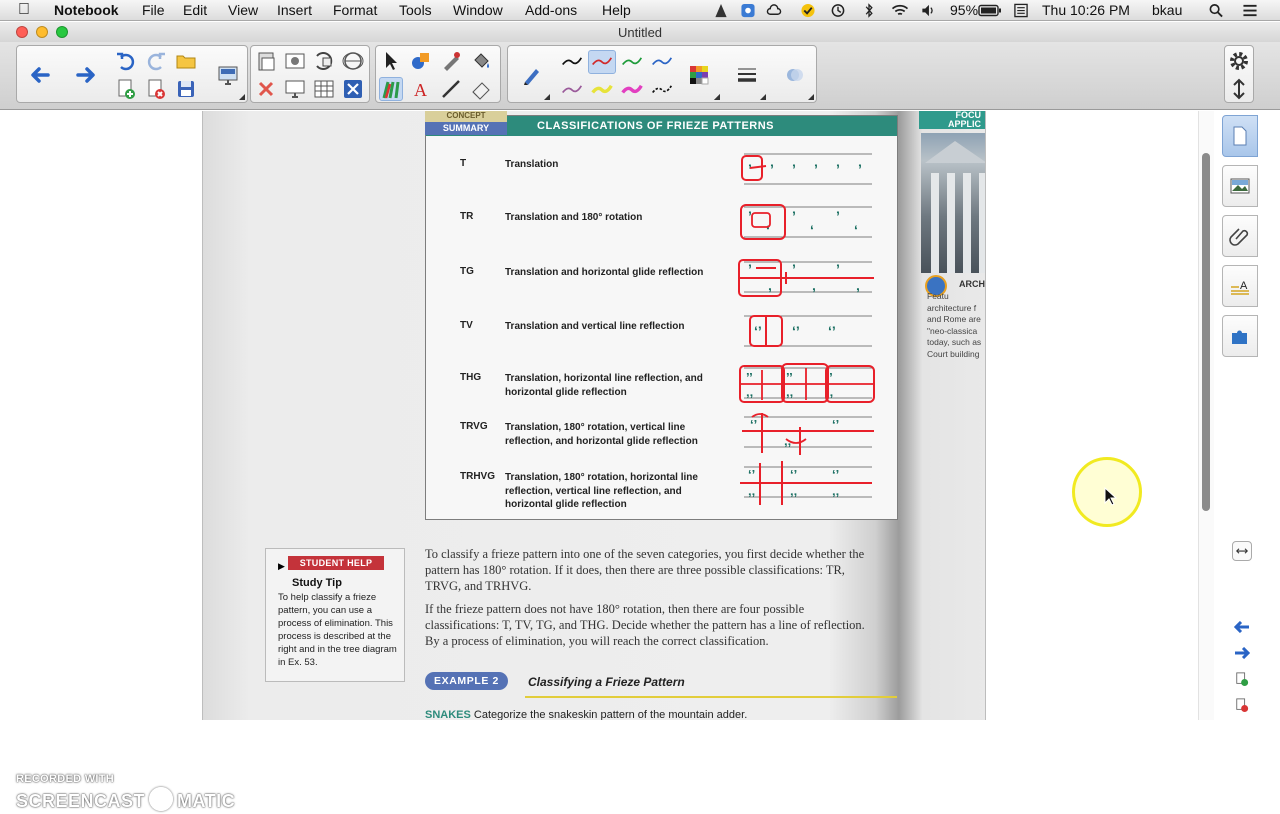 This screenshot has height=814, width=1280. Describe the element at coordinates (186, 61) in the screenshot. I see `open-file-icon` at that location.